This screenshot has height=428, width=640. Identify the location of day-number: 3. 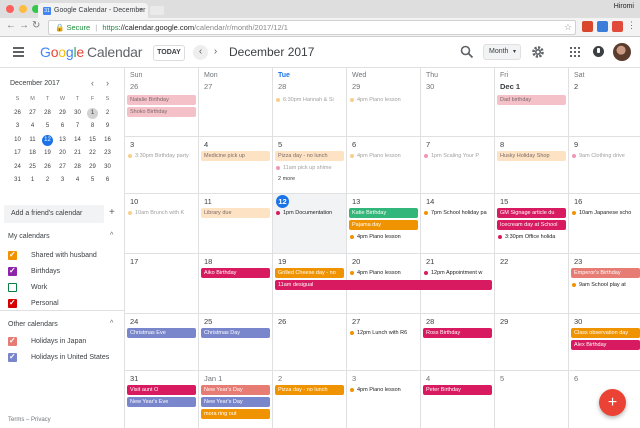
(132, 144).